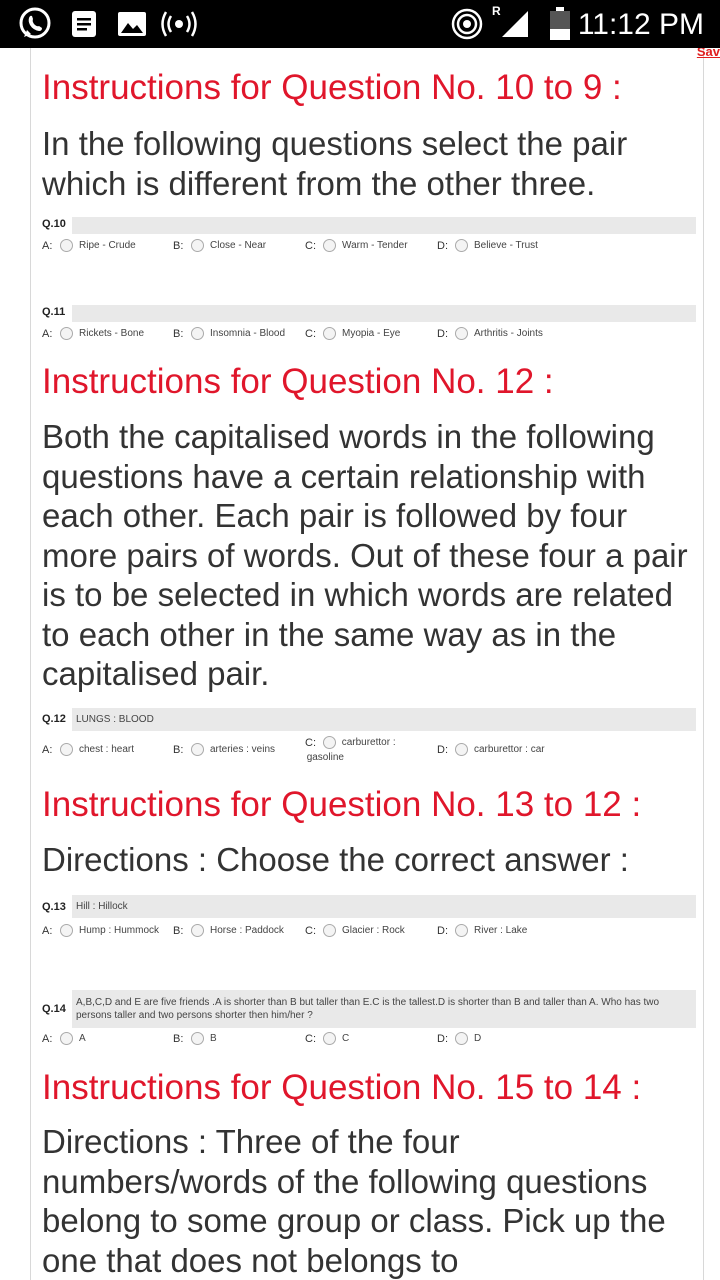 This screenshot has height=1280, width=720. Describe the element at coordinates (501, 930) in the screenshot. I see `option-text: River : Lake` at that location.